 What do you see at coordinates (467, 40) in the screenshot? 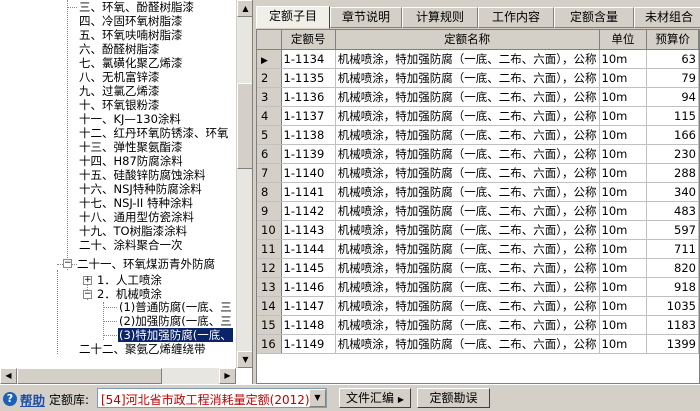
I see `column-header-name: 定额名称` at bounding box center [467, 40].